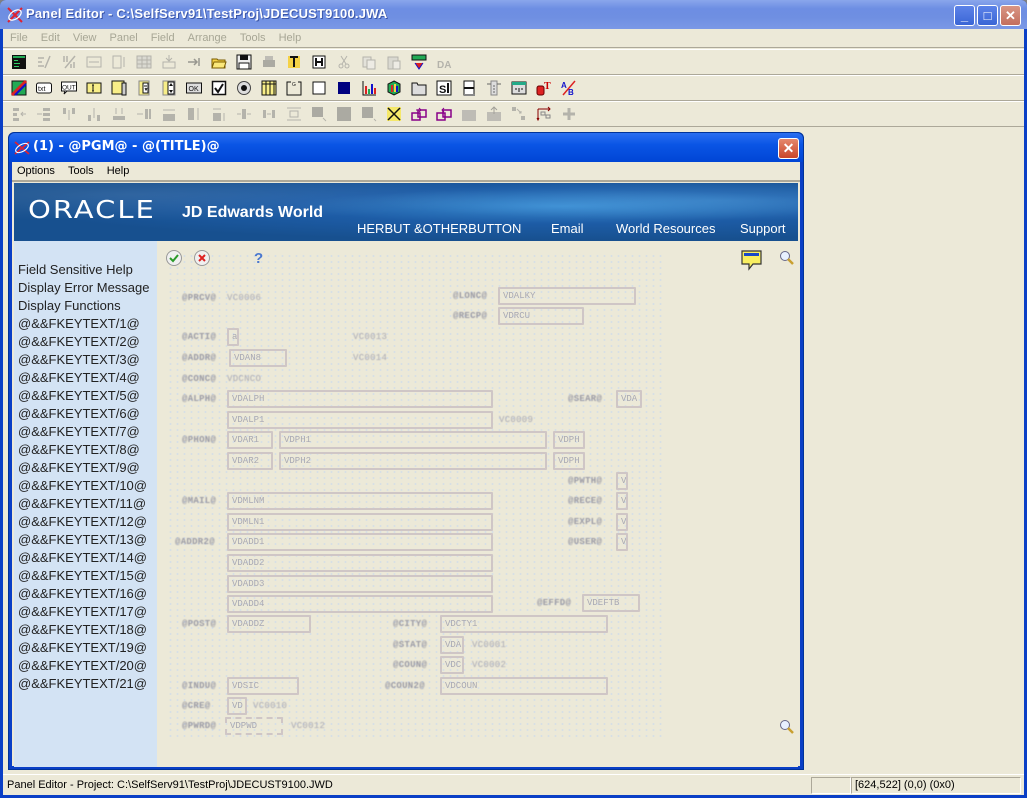 The height and width of the screenshot is (798, 1027). What do you see at coordinates (50, 36) in the screenshot?
I see `menu-edit: Edit` at bounding box center [50, 36].